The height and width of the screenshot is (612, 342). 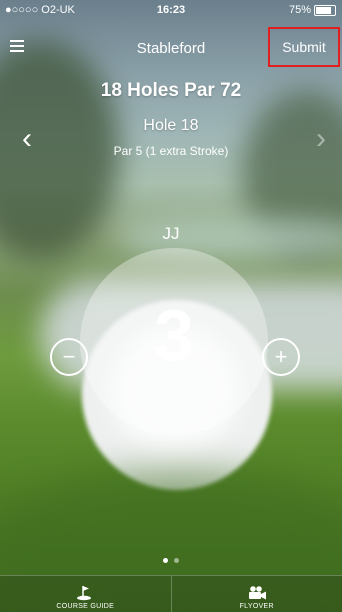 I want to click on increase-score-button: +, so click(x=281, y=357).